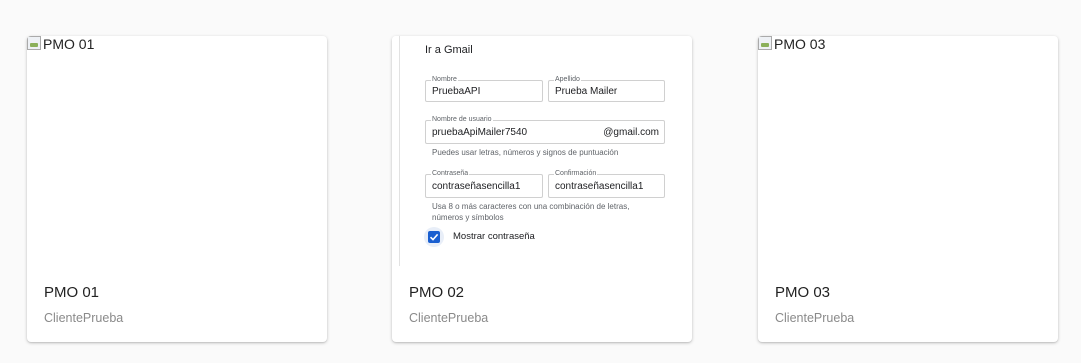 Image resolution: width=1081 pixels, height=363 pixels. What do you see at coordinates (586, 91) in the screenshot?
I see `last-name-value: Prueba Mailer` at bounding box center [586, 91].